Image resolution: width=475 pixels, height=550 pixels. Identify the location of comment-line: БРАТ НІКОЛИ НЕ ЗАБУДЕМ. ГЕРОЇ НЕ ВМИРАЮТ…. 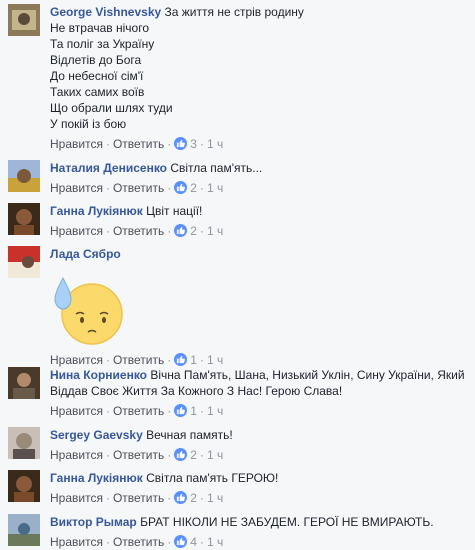
(287, 522).